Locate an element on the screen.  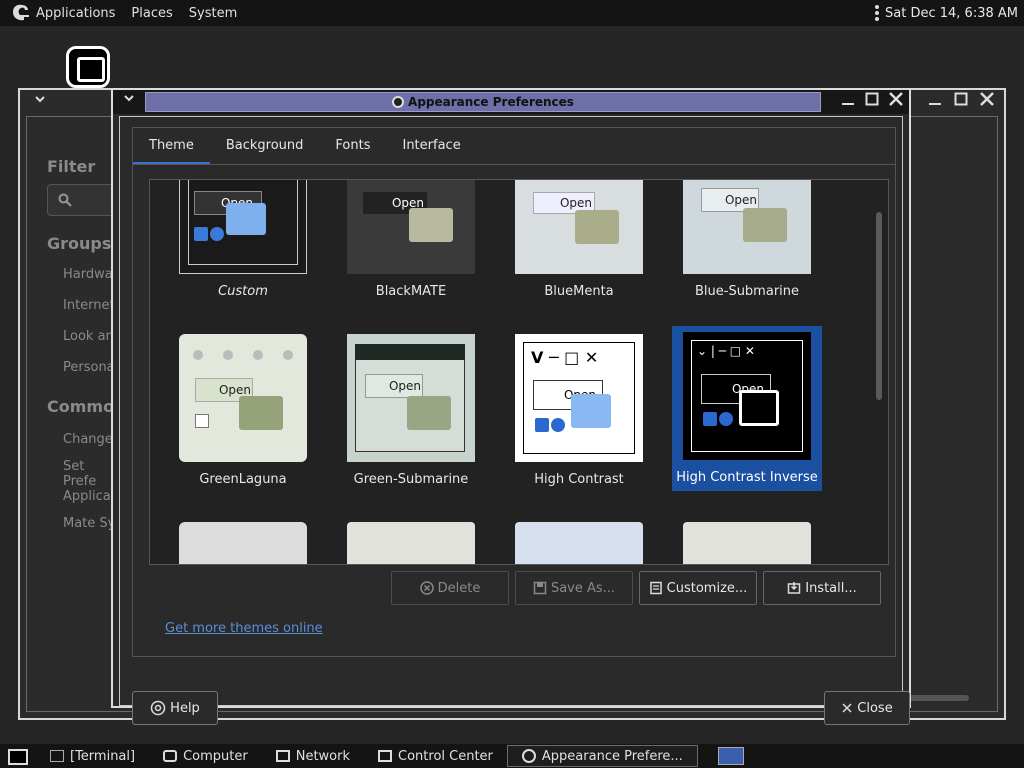
tab-fonts: Fonts is located at coordinates (352, 146).